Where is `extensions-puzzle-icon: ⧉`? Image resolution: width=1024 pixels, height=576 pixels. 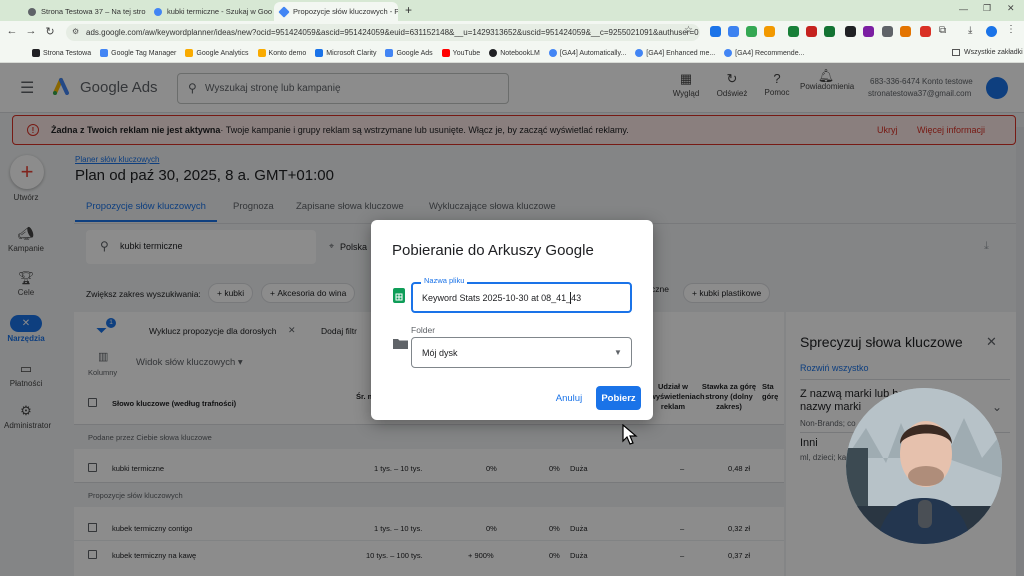
extensions-puzzle-icon: ⧉ is located at coordinates (942, 30).